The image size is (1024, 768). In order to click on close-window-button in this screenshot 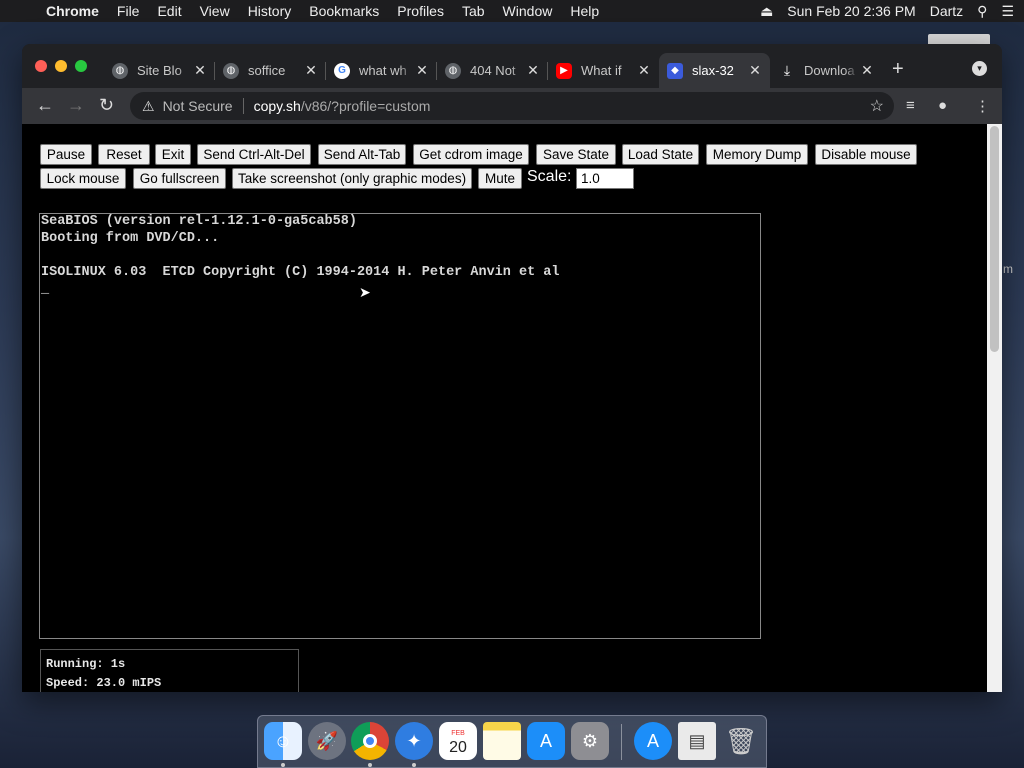, I will do `click(41, 66)`.